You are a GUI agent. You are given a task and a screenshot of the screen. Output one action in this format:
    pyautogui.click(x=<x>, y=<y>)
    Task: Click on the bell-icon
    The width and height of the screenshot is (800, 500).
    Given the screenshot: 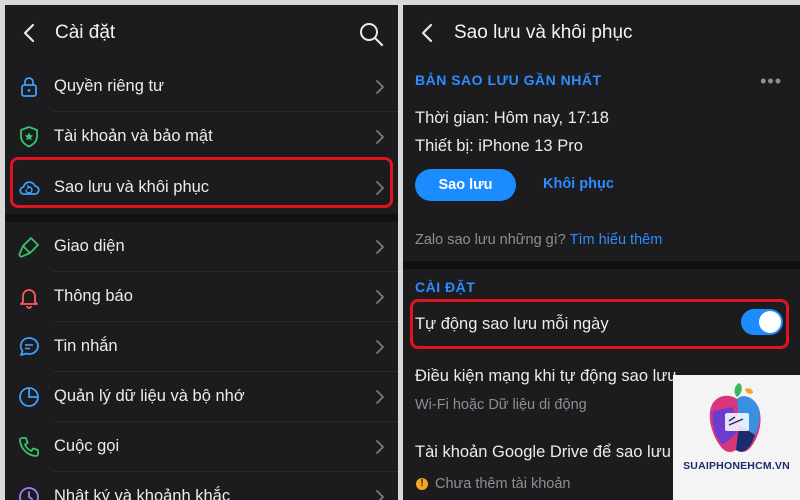 What is the action you would take?
    pyautogui.click(x=29, y=299)
    